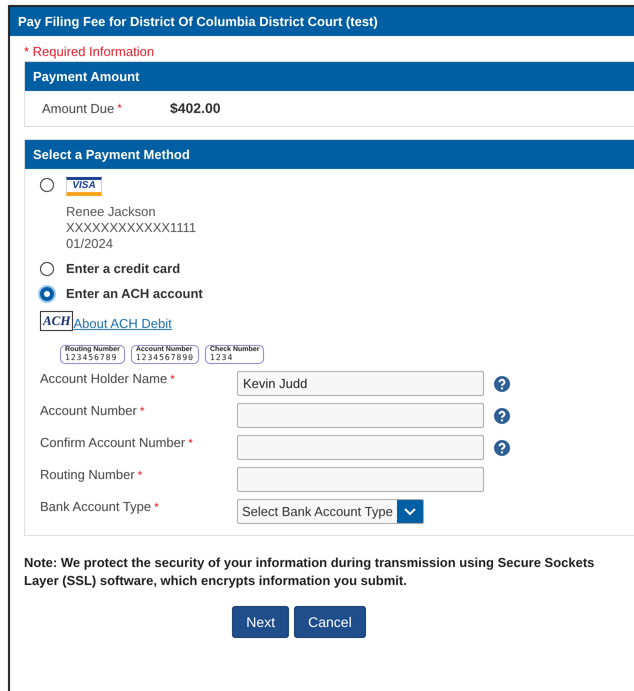  Describe the element at coordinates (123, 268) in the screenshot. I see `option-label: Enter a credit card` at that location.